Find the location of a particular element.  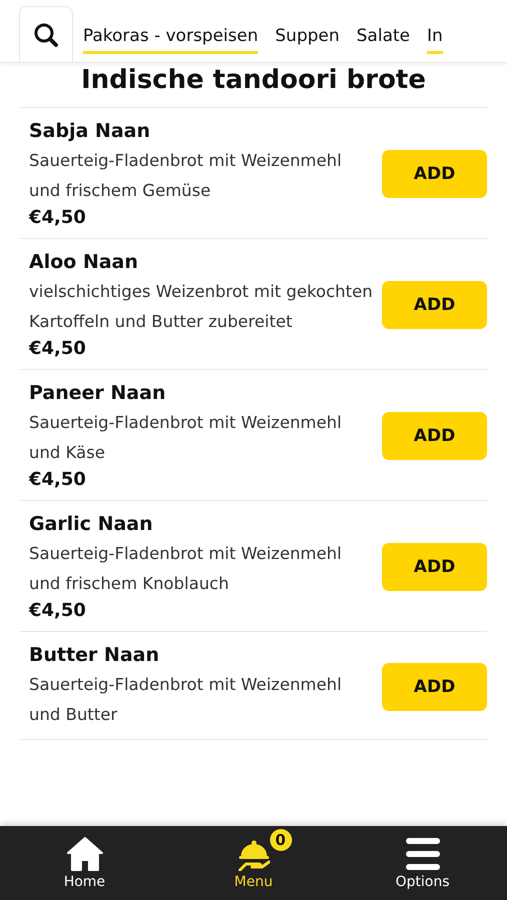

section-title: Indische tandoori brote is located at coordinates (253, 86).